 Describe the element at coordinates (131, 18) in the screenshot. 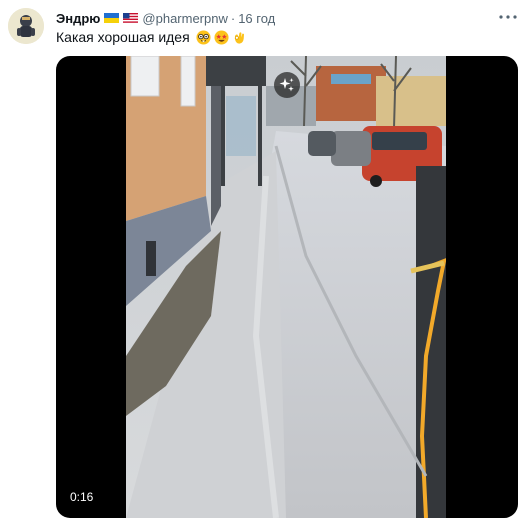

I see `usa-flag-icon` at that location.